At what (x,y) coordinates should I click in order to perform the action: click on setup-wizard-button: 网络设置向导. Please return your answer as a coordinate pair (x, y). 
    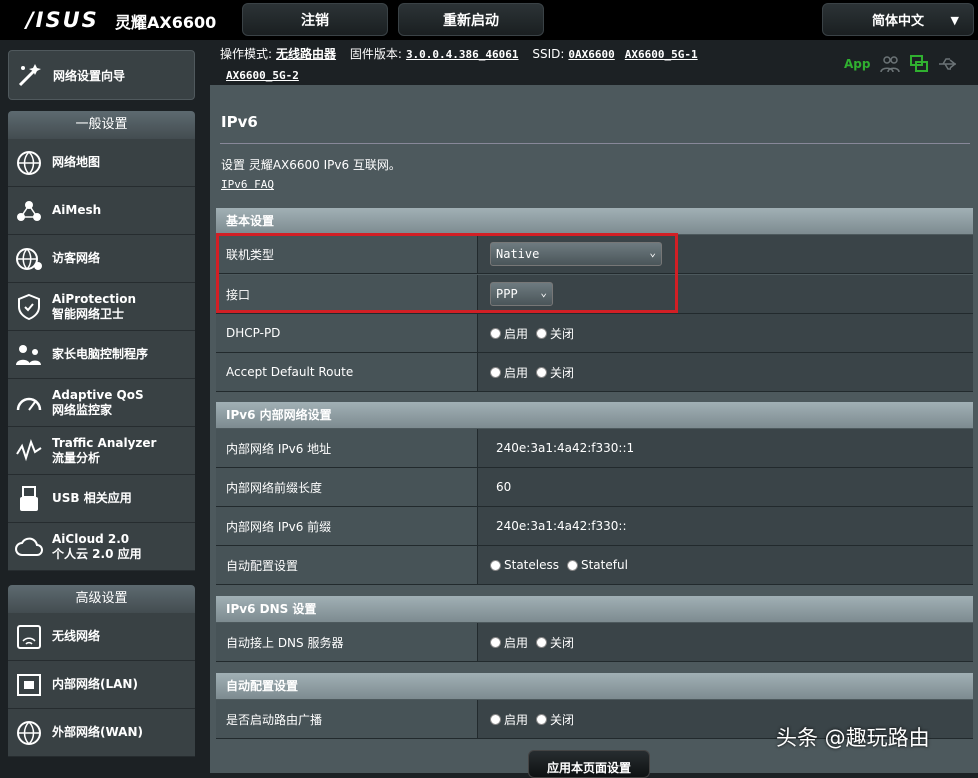
    Looking at the image, I should click on (101, 75).